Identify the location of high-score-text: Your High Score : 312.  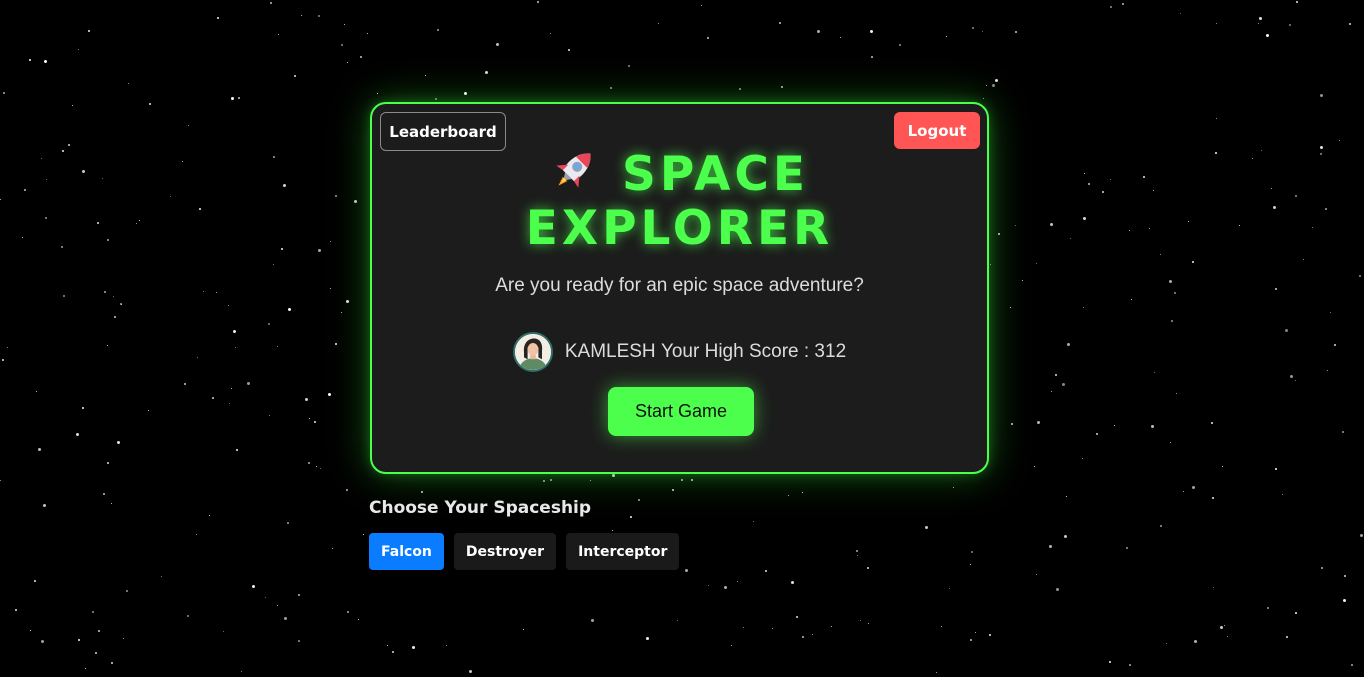
(753, 351).